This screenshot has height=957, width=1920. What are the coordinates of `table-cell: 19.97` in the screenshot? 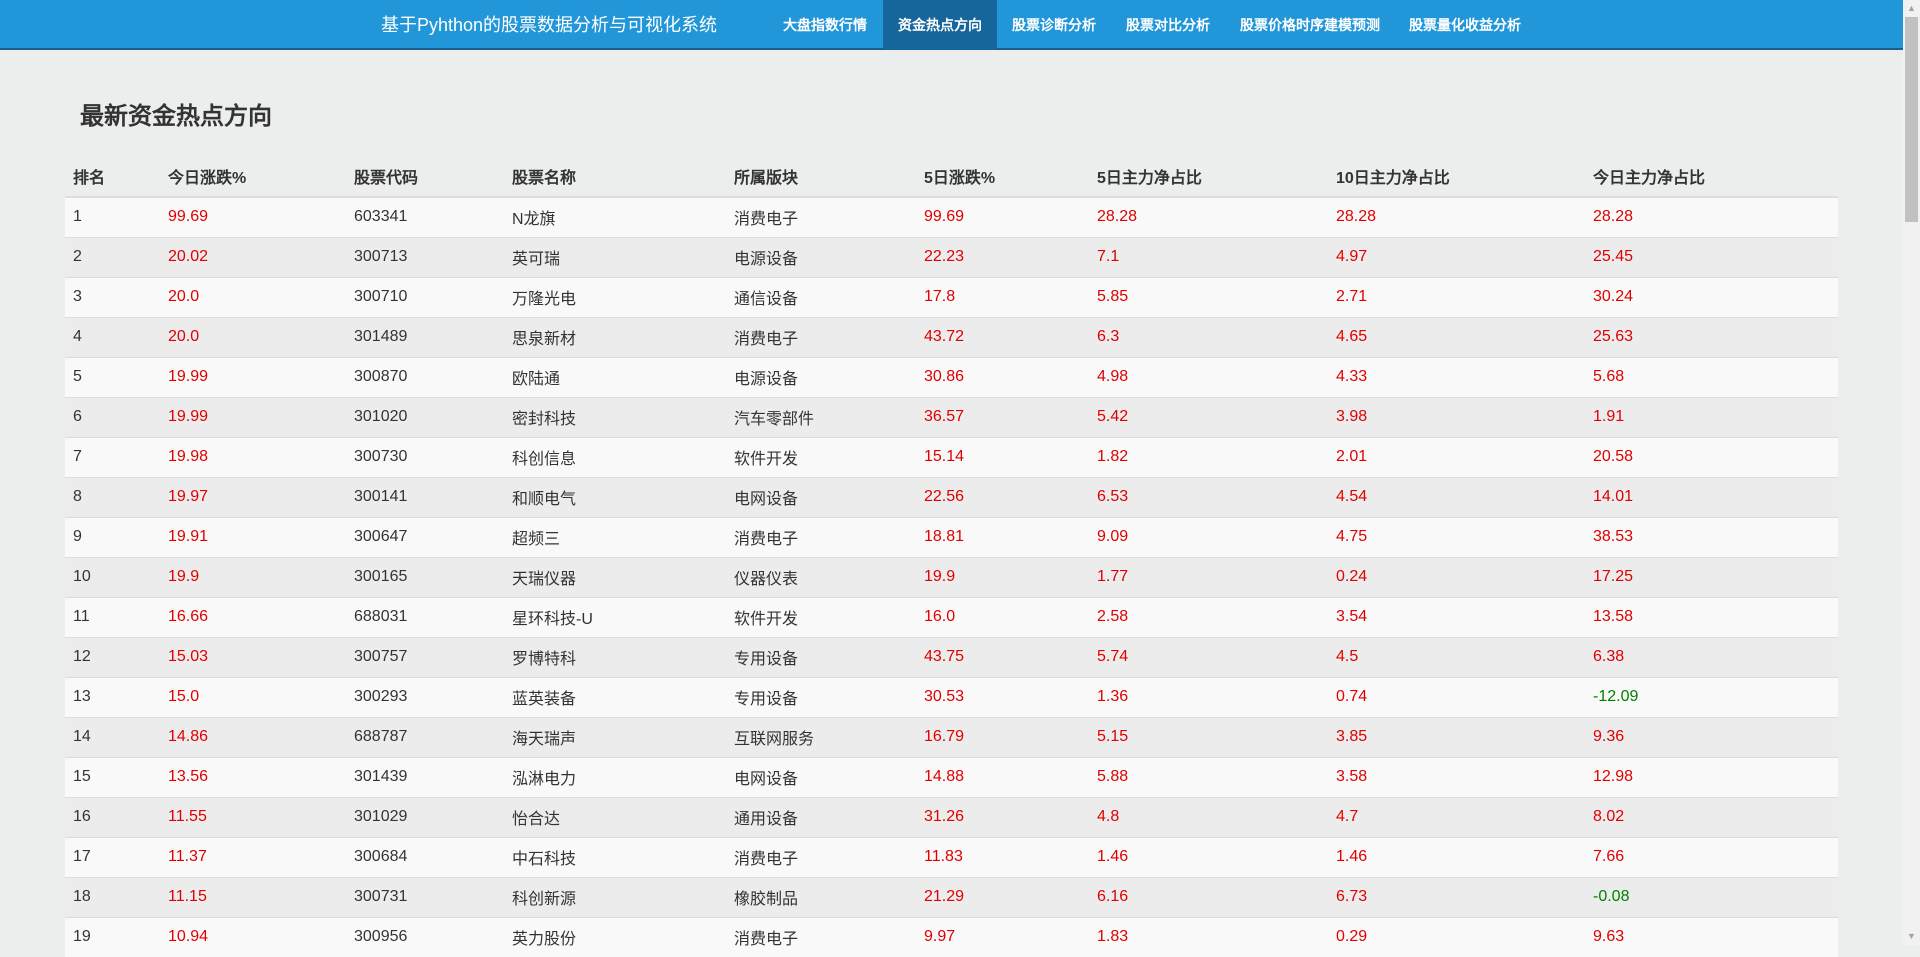 It's located at (253, 496).